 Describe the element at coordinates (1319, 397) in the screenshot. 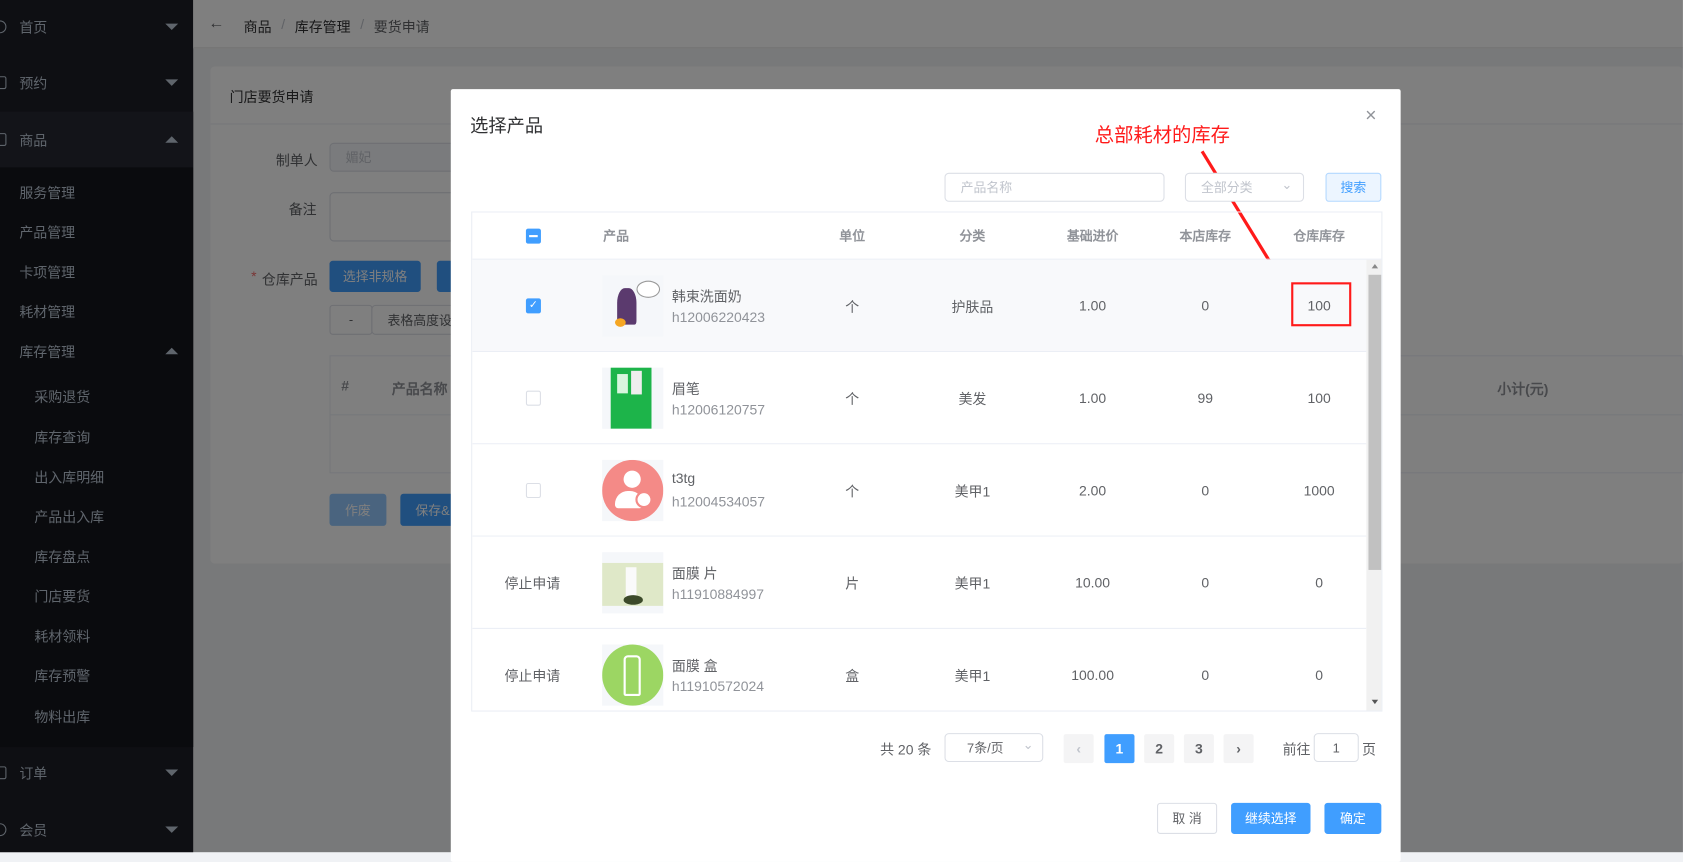

I see `warehouse-stock-cell: 100` at that location.